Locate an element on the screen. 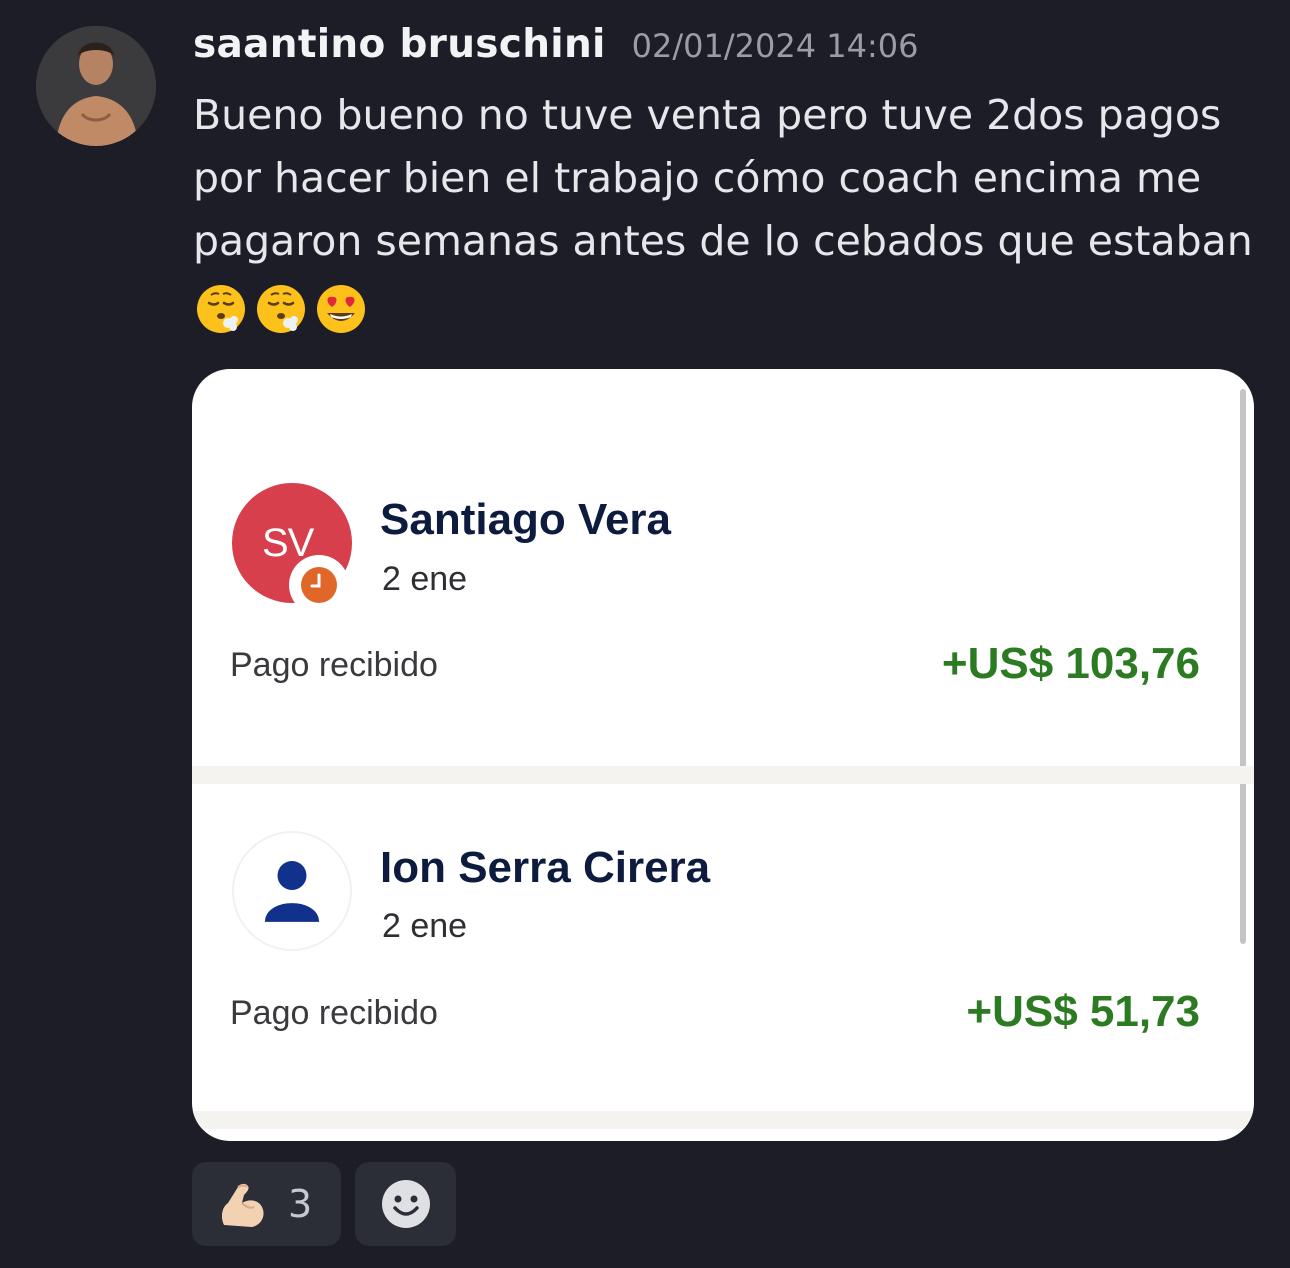 The image size is (1290, 1268). reaction-flexed-biceps: 3 is located at coordinates (266, 1204).